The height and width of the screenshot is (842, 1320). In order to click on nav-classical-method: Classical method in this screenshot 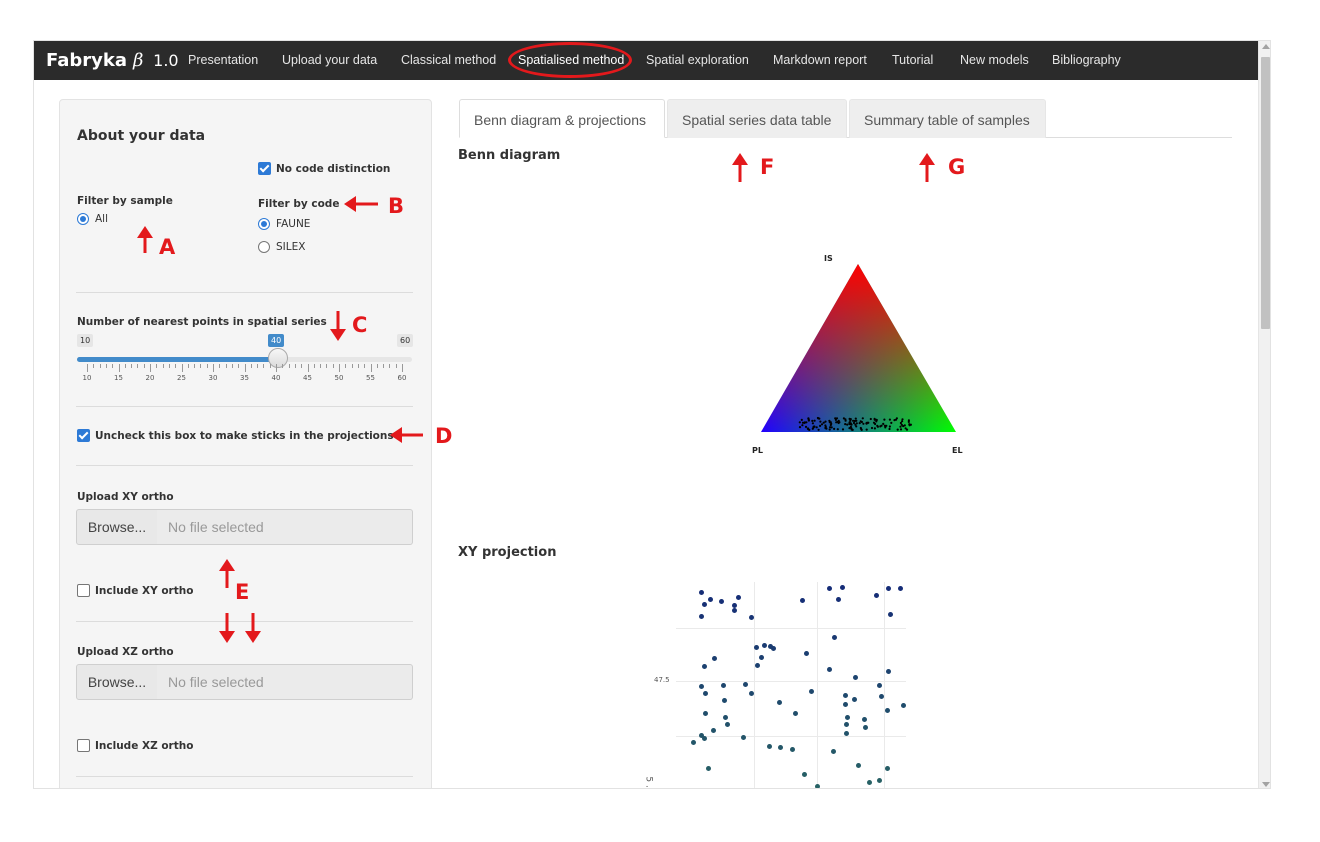, I will do `click(448, 60)`.